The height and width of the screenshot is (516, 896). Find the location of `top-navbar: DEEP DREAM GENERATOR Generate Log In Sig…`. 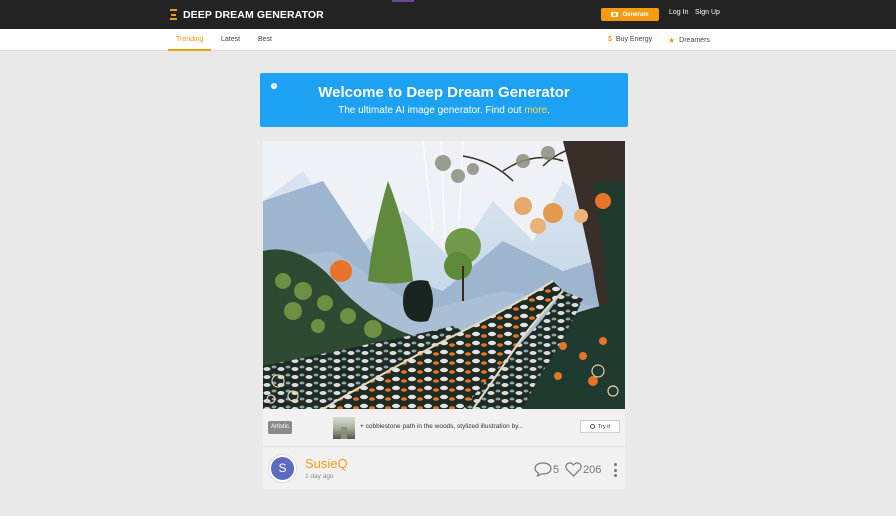

top-navbar: DEEP DREAM GENERATOR Generate Log In Sig… is located at coordinates (448, 14).